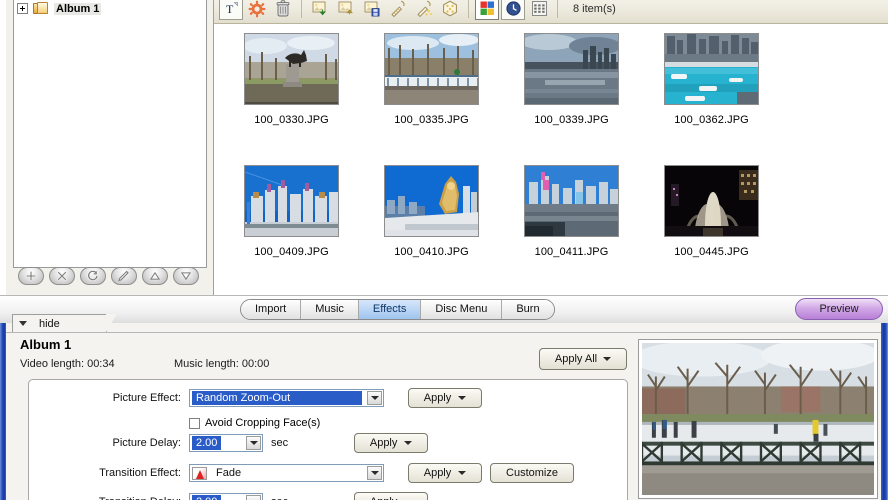 Image resolution: width=888 pixels, height=500 pixels. I want to click on move-down-button, so click(186, 276).